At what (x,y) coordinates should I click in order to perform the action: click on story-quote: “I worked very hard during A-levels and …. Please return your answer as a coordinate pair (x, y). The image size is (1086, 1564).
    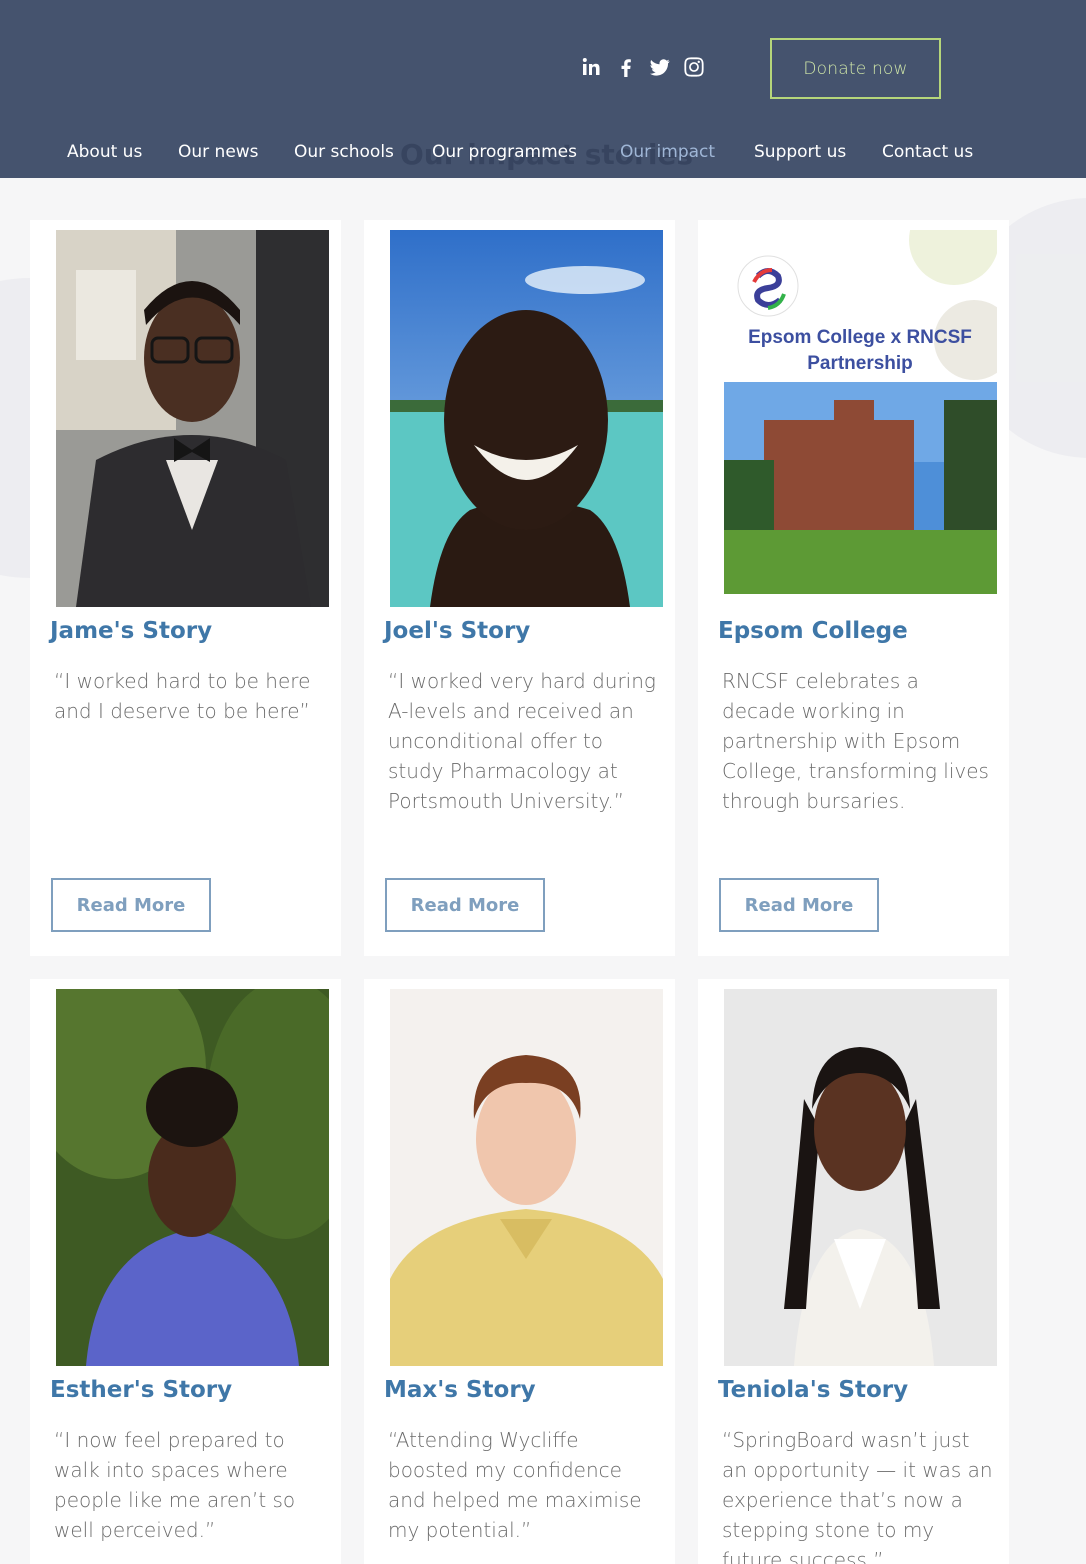
    Looking at the image, I should click on (522, 741).